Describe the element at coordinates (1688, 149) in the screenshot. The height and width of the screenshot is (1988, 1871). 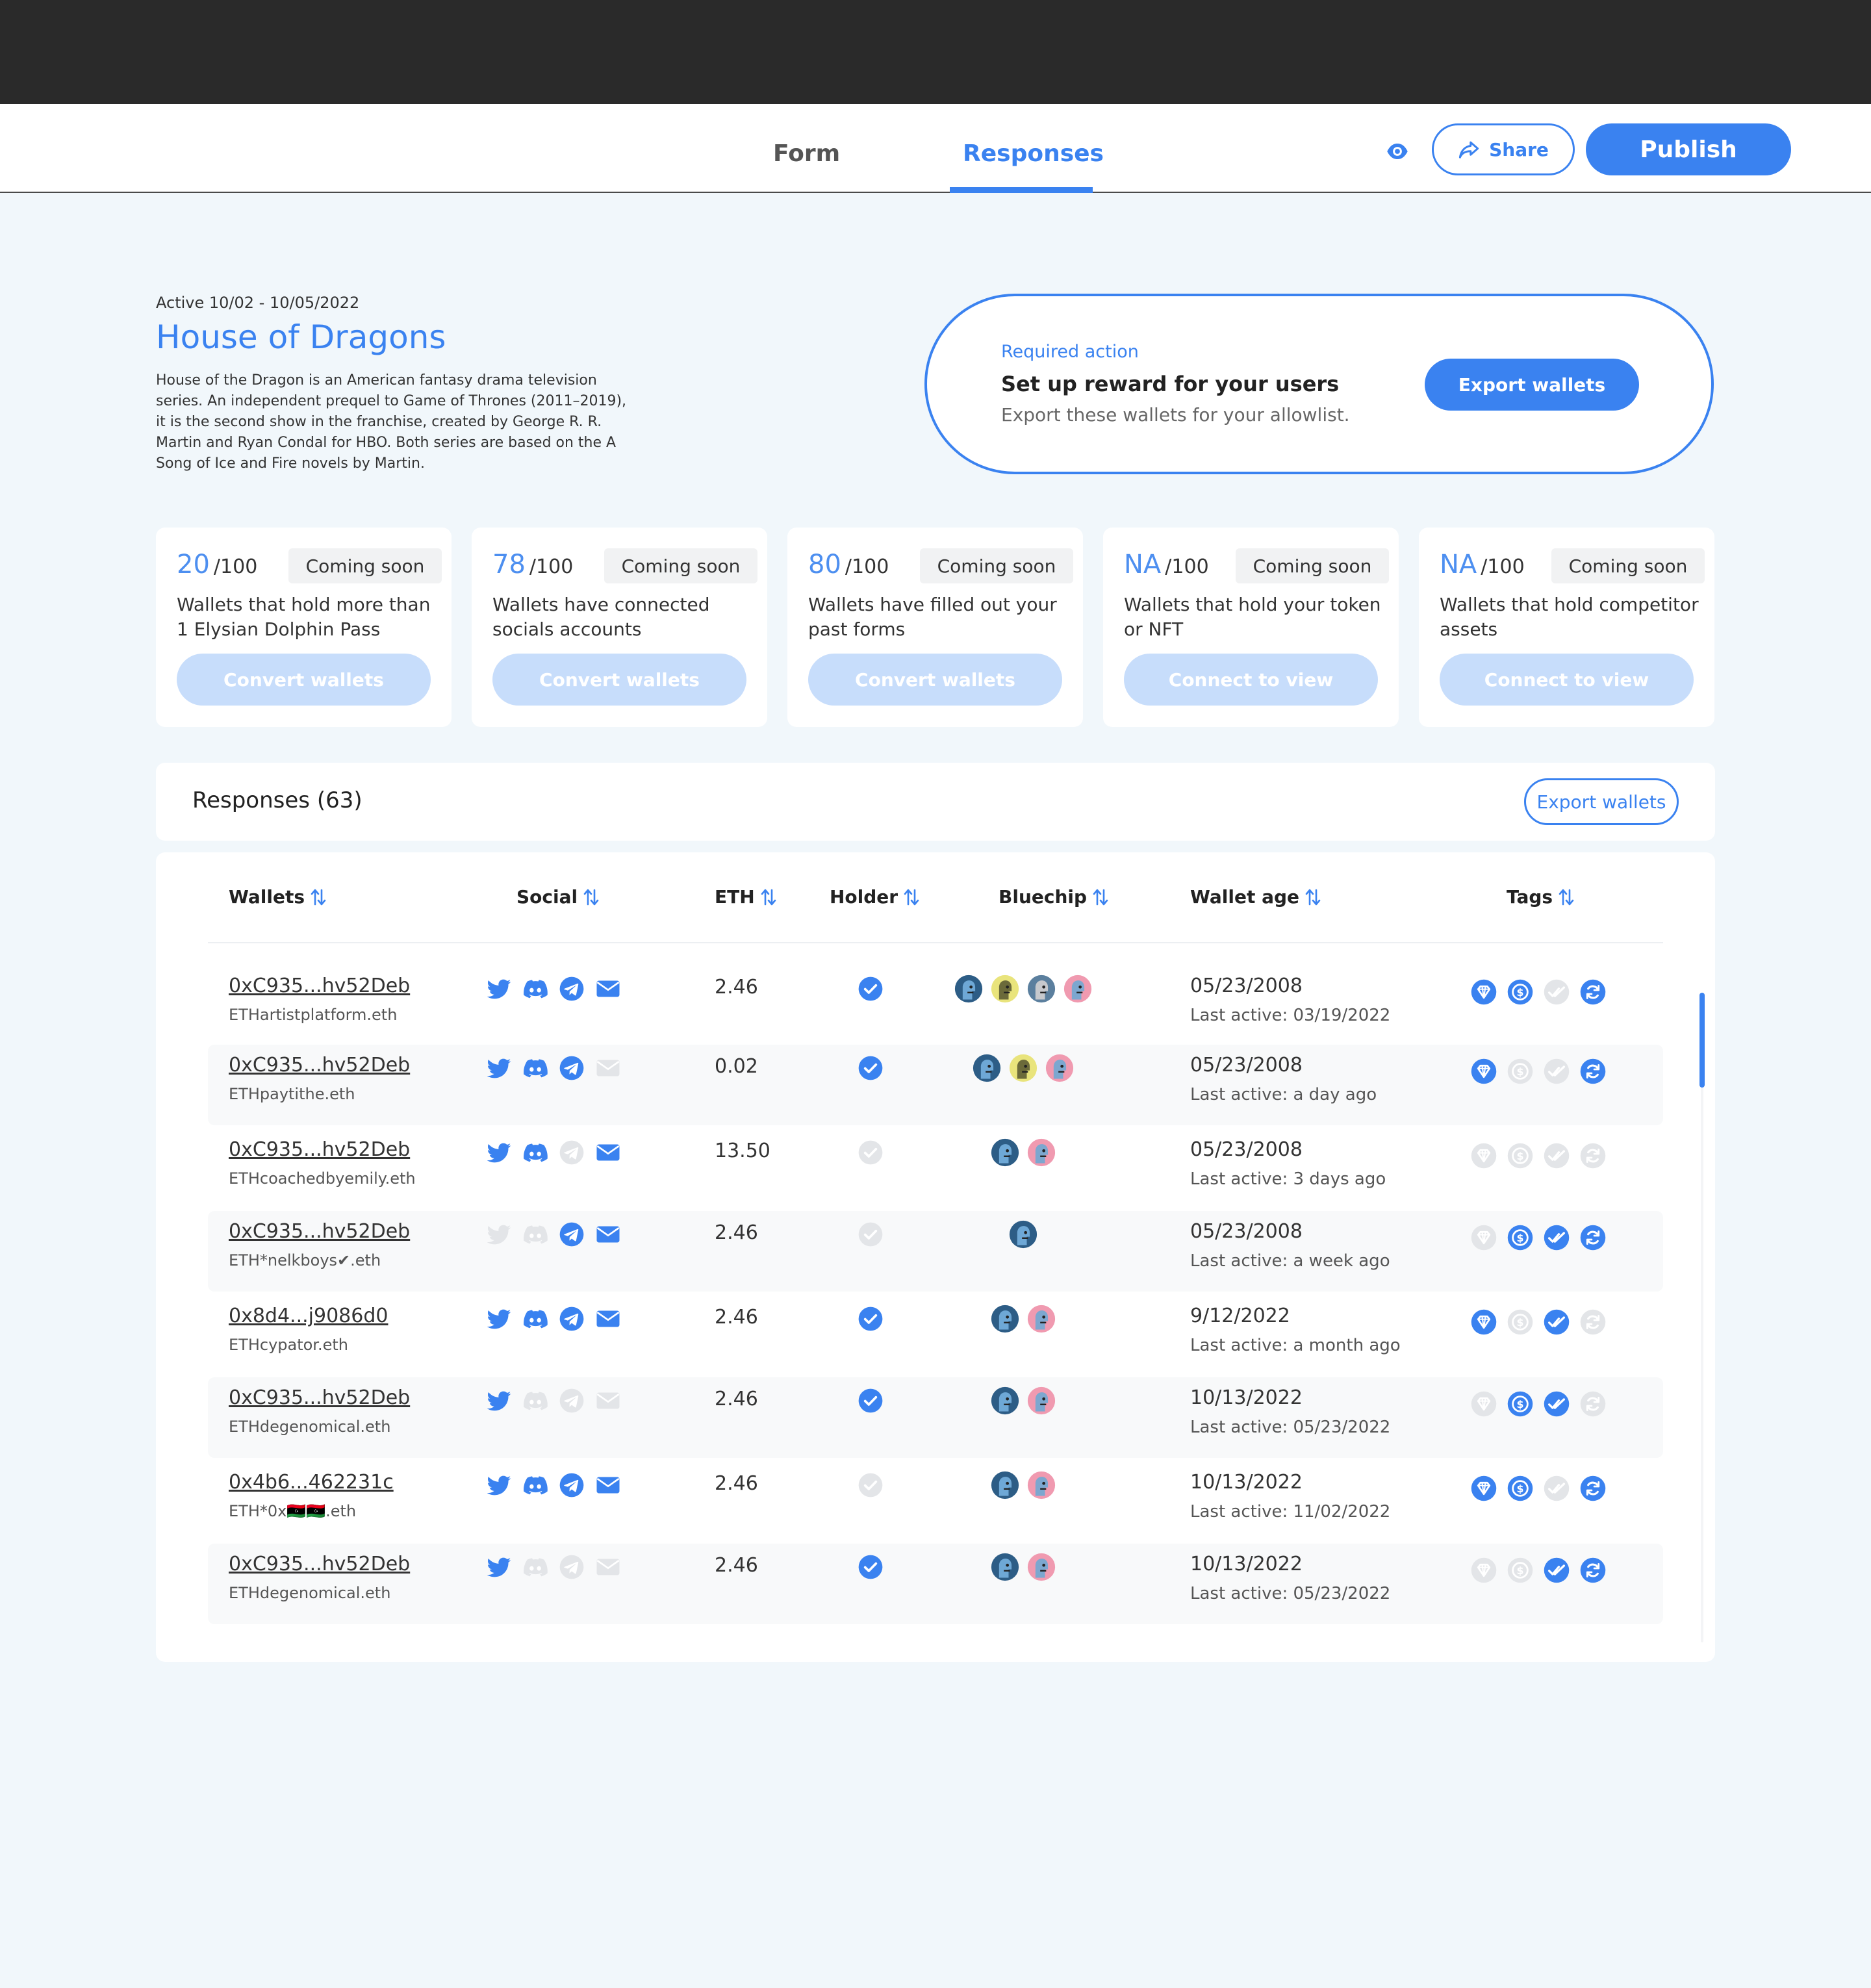
I see `publish-button: Publish` at that location.